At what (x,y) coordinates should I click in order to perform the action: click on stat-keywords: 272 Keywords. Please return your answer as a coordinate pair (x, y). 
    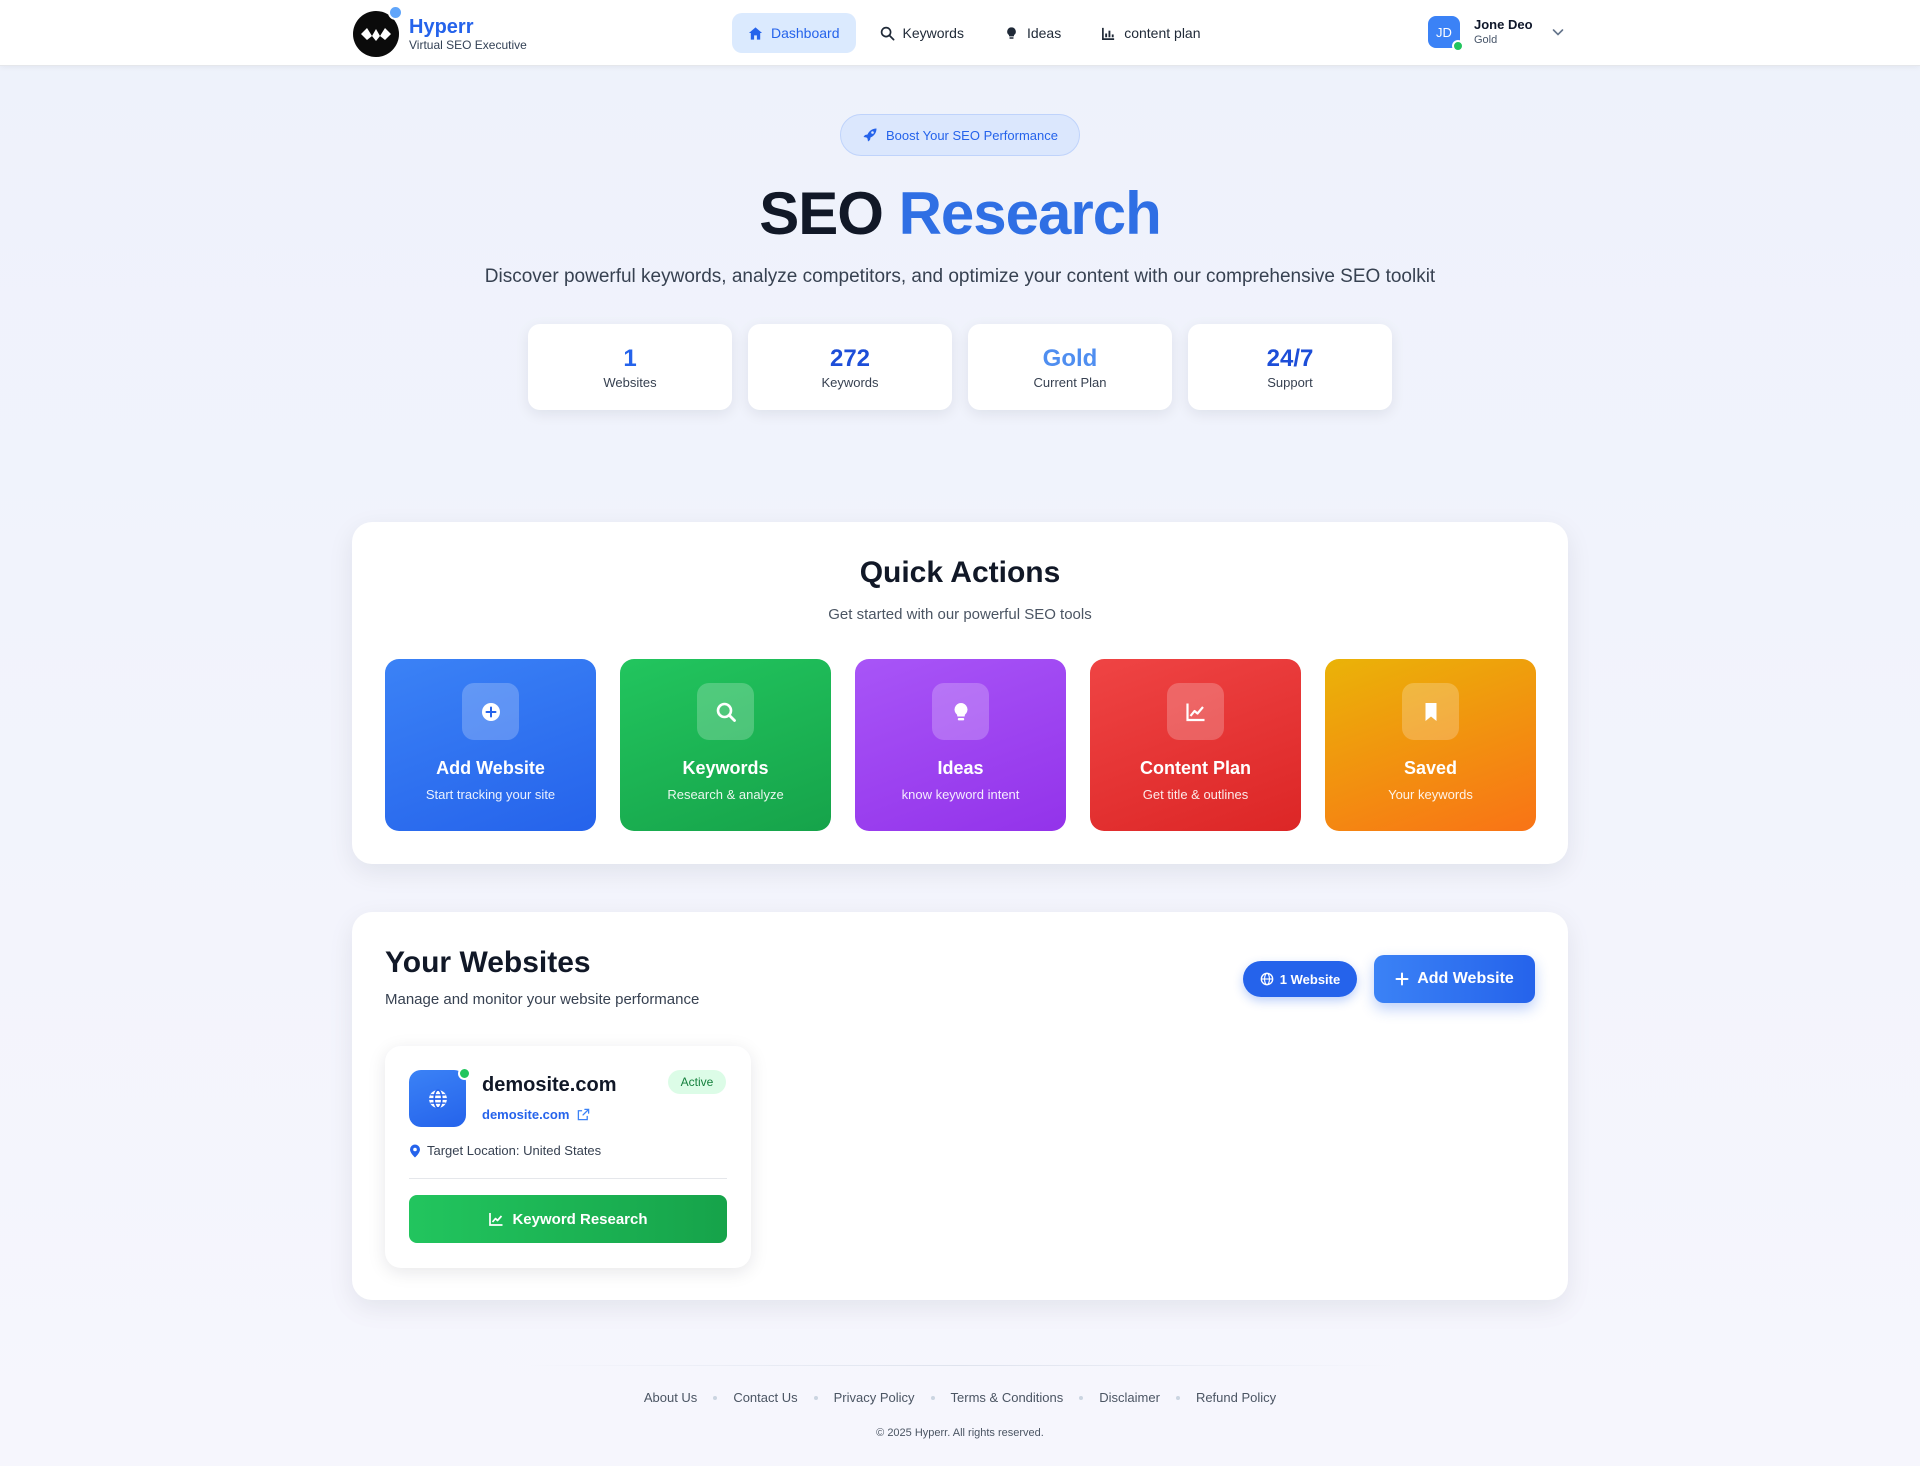
    Looking at the image, I should click on (850, 367).